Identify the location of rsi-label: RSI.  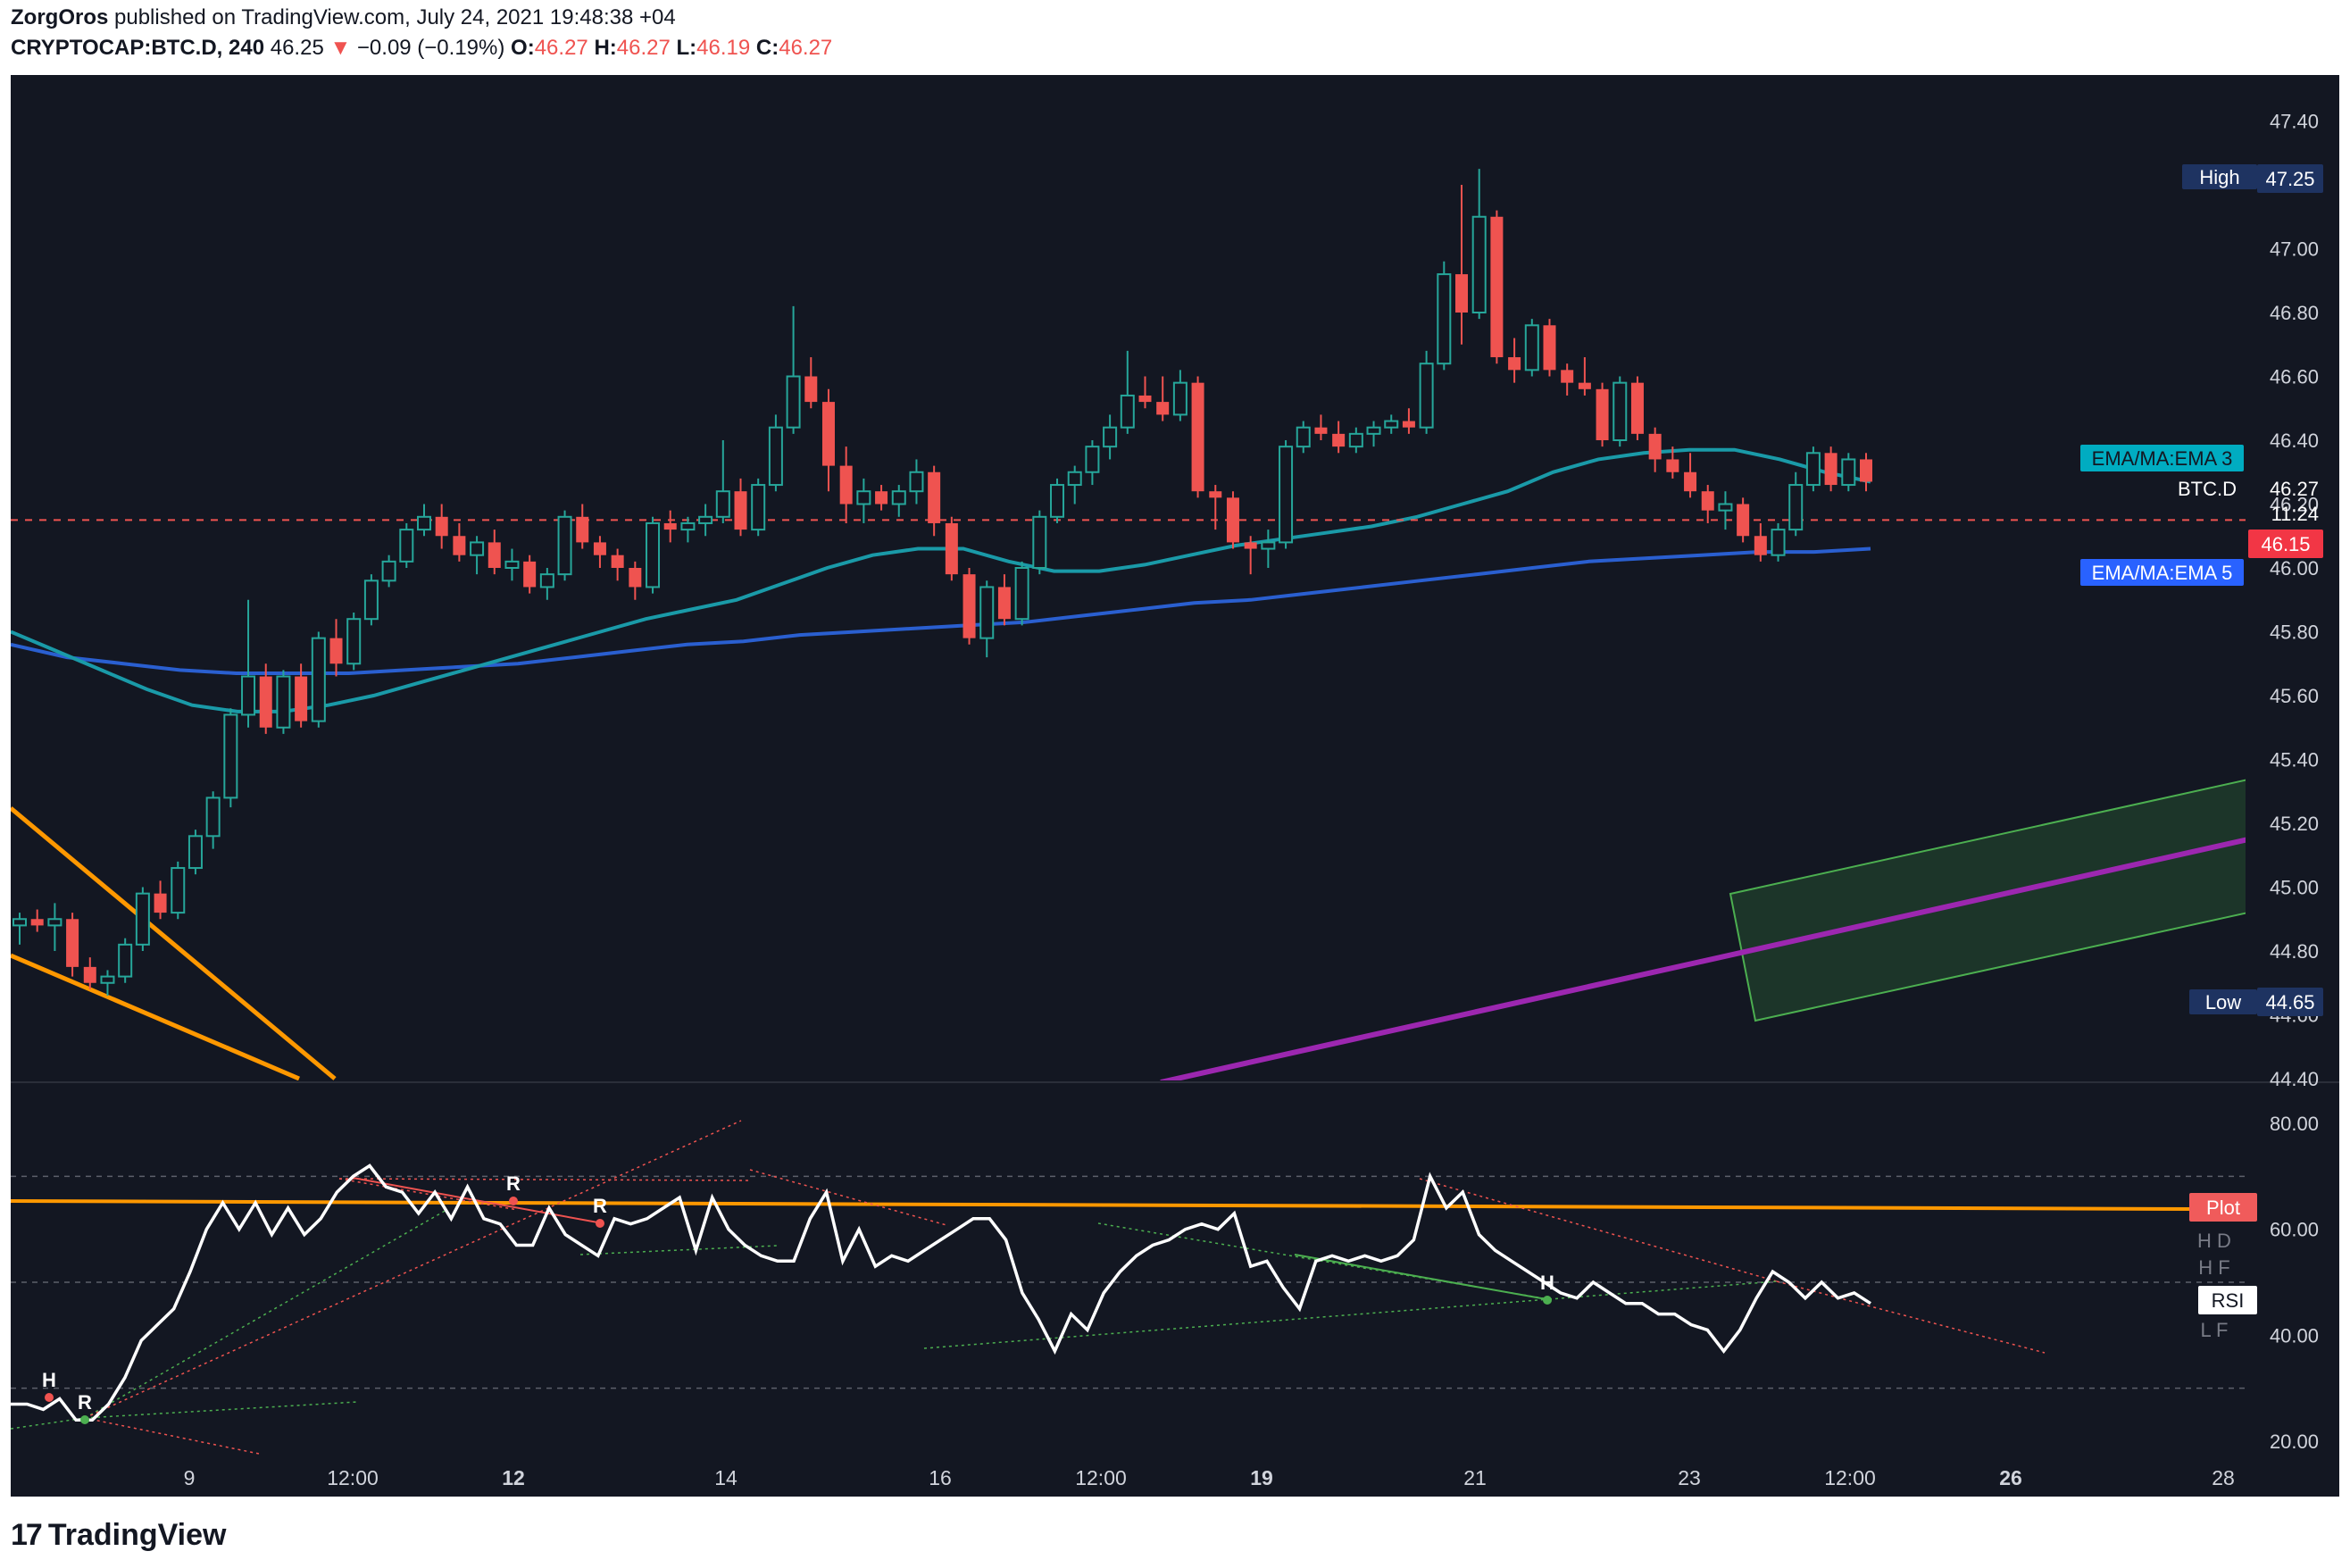
(2228, 1300).